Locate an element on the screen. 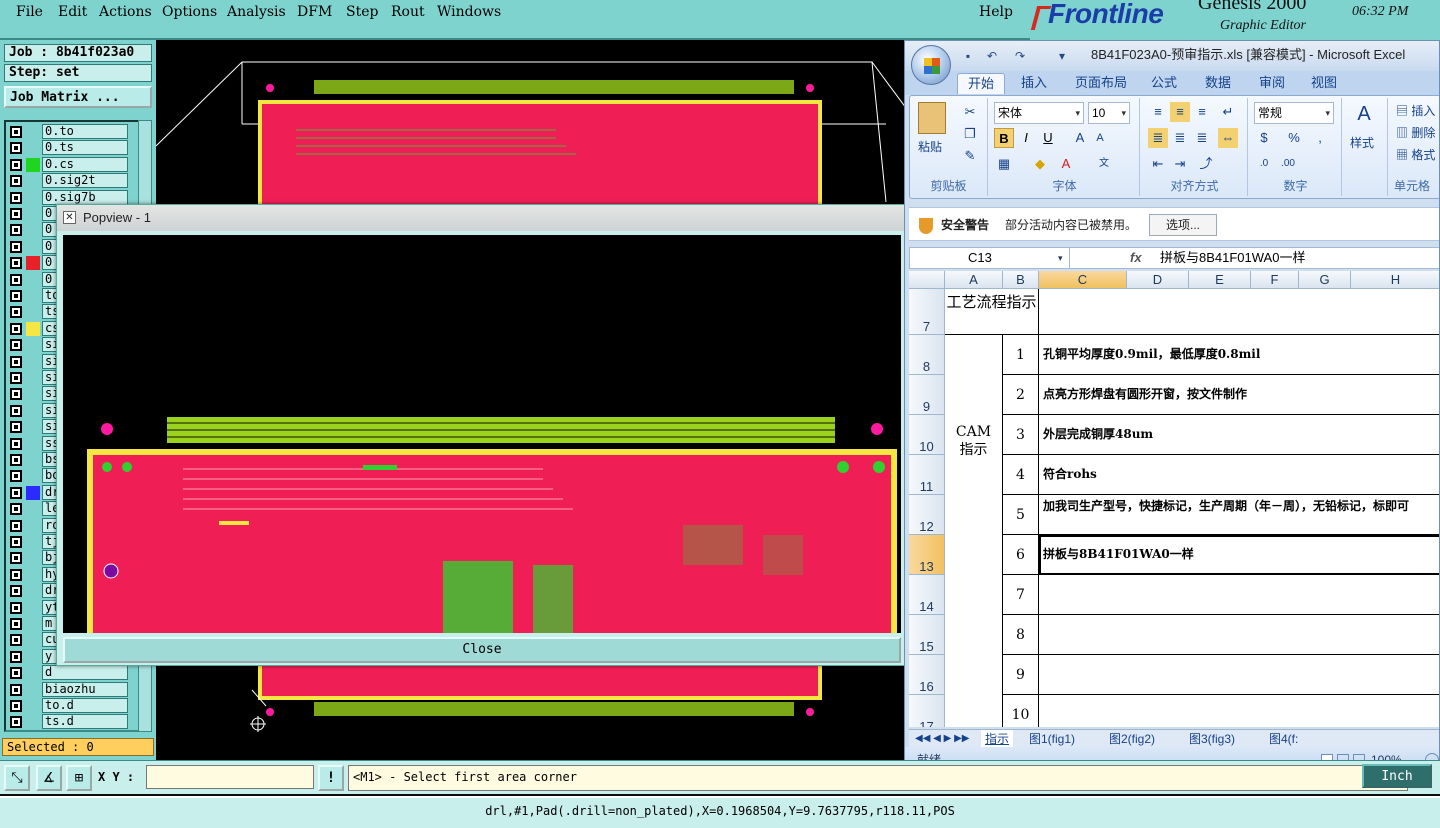  menu-help: Help is located at coordinates (996, 12).